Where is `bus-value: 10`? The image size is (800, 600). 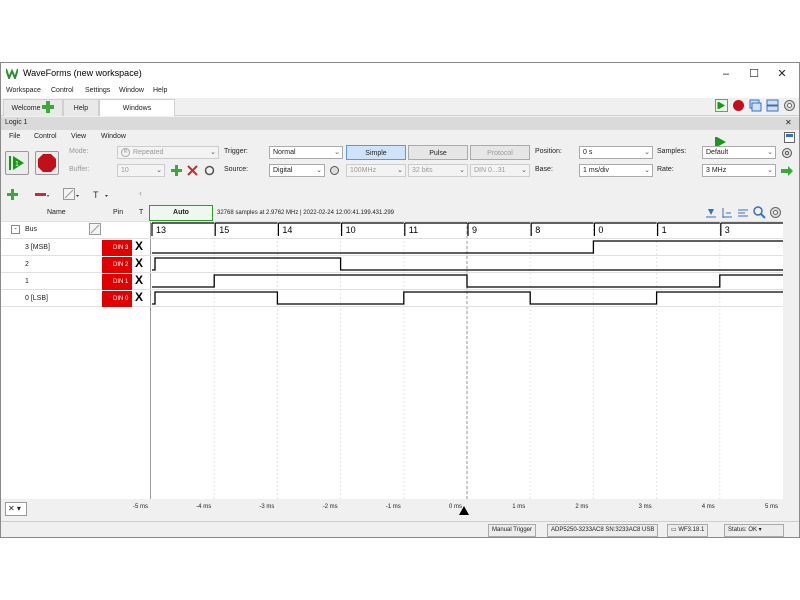
bus-value: 10 is located at coordinates (351, 230).